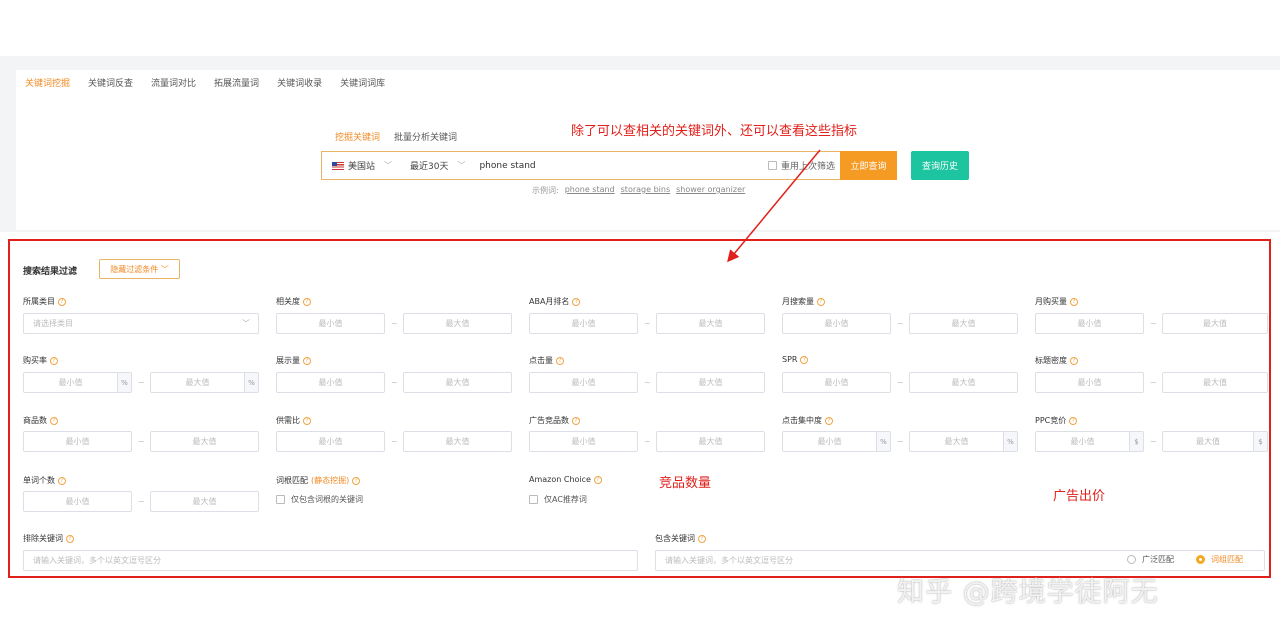  I want to click on search-mode-switch: 挖掘关键词 批量分析关键词, so click(396, 136).